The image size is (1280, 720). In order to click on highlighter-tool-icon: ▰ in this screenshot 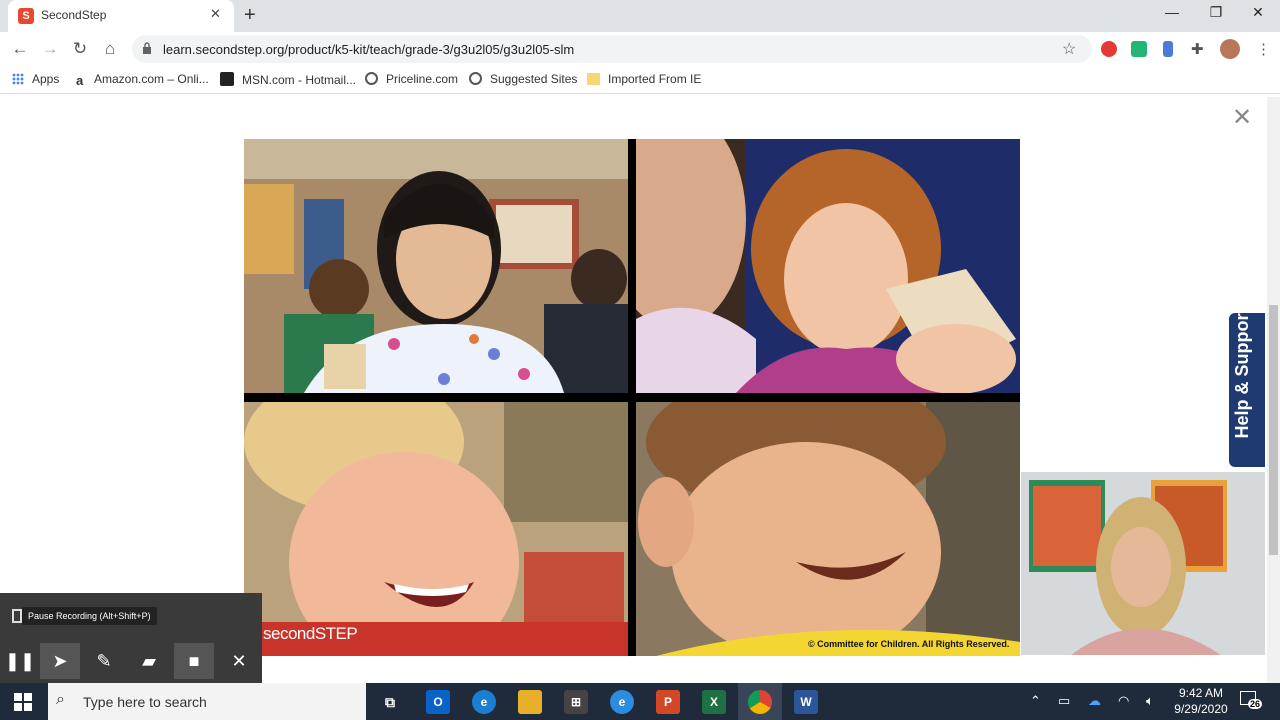, I will do `click(149, 661)`.